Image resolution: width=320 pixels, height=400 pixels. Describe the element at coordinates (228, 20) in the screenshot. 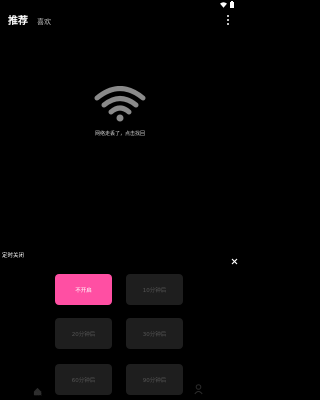

I see `more-vertical-icon` at that location.